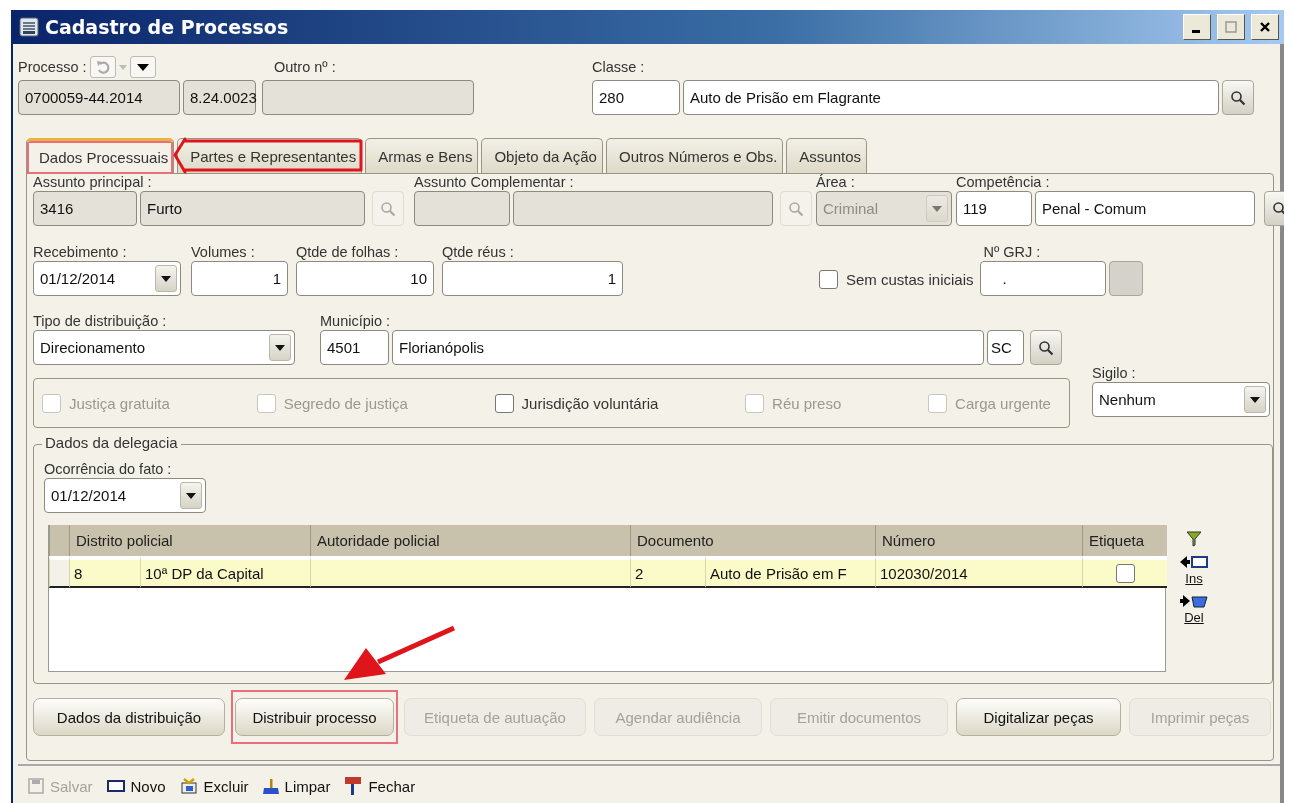  I want to click on class-name-field: Auto de Prisão em Flagrante, so click(951, 97).